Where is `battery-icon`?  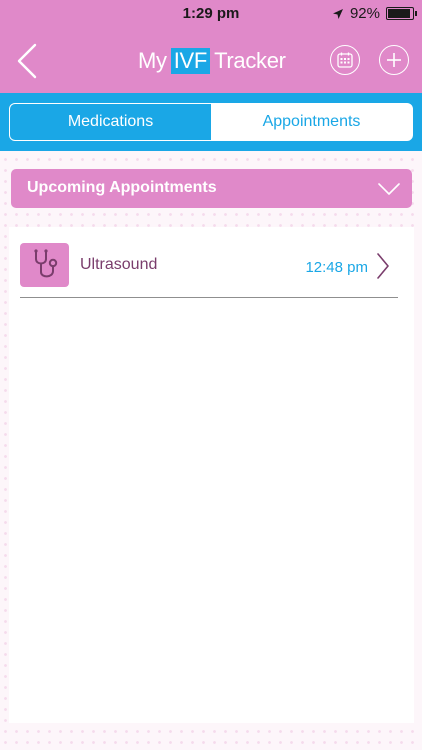
battery-icon is located at coordinates (401, 13).